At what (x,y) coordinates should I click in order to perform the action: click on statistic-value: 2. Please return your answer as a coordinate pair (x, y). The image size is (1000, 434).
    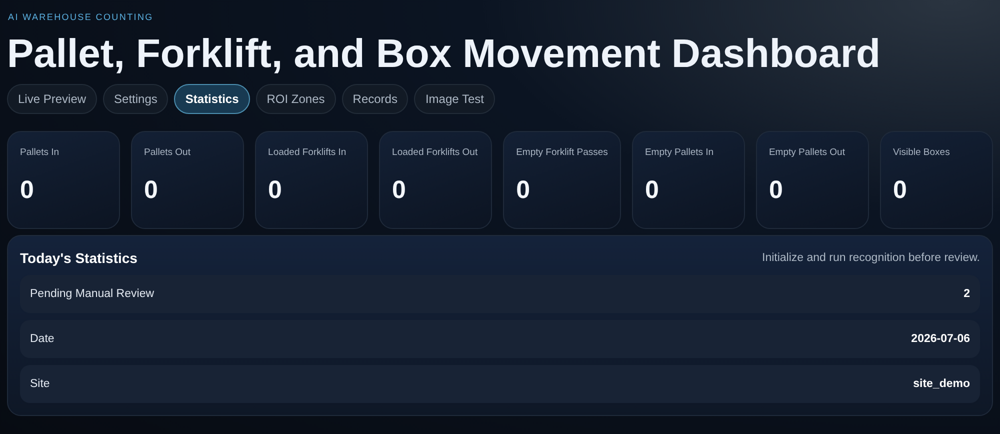
    Looking at the image, I should click on (967, 294).